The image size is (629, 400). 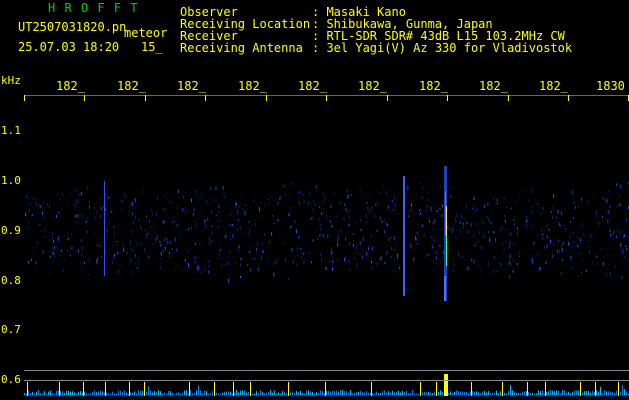 What do you see at coordinates (152, 47) in the screenshot?
I see `interval: 15_` at bounding box center [152, 47].